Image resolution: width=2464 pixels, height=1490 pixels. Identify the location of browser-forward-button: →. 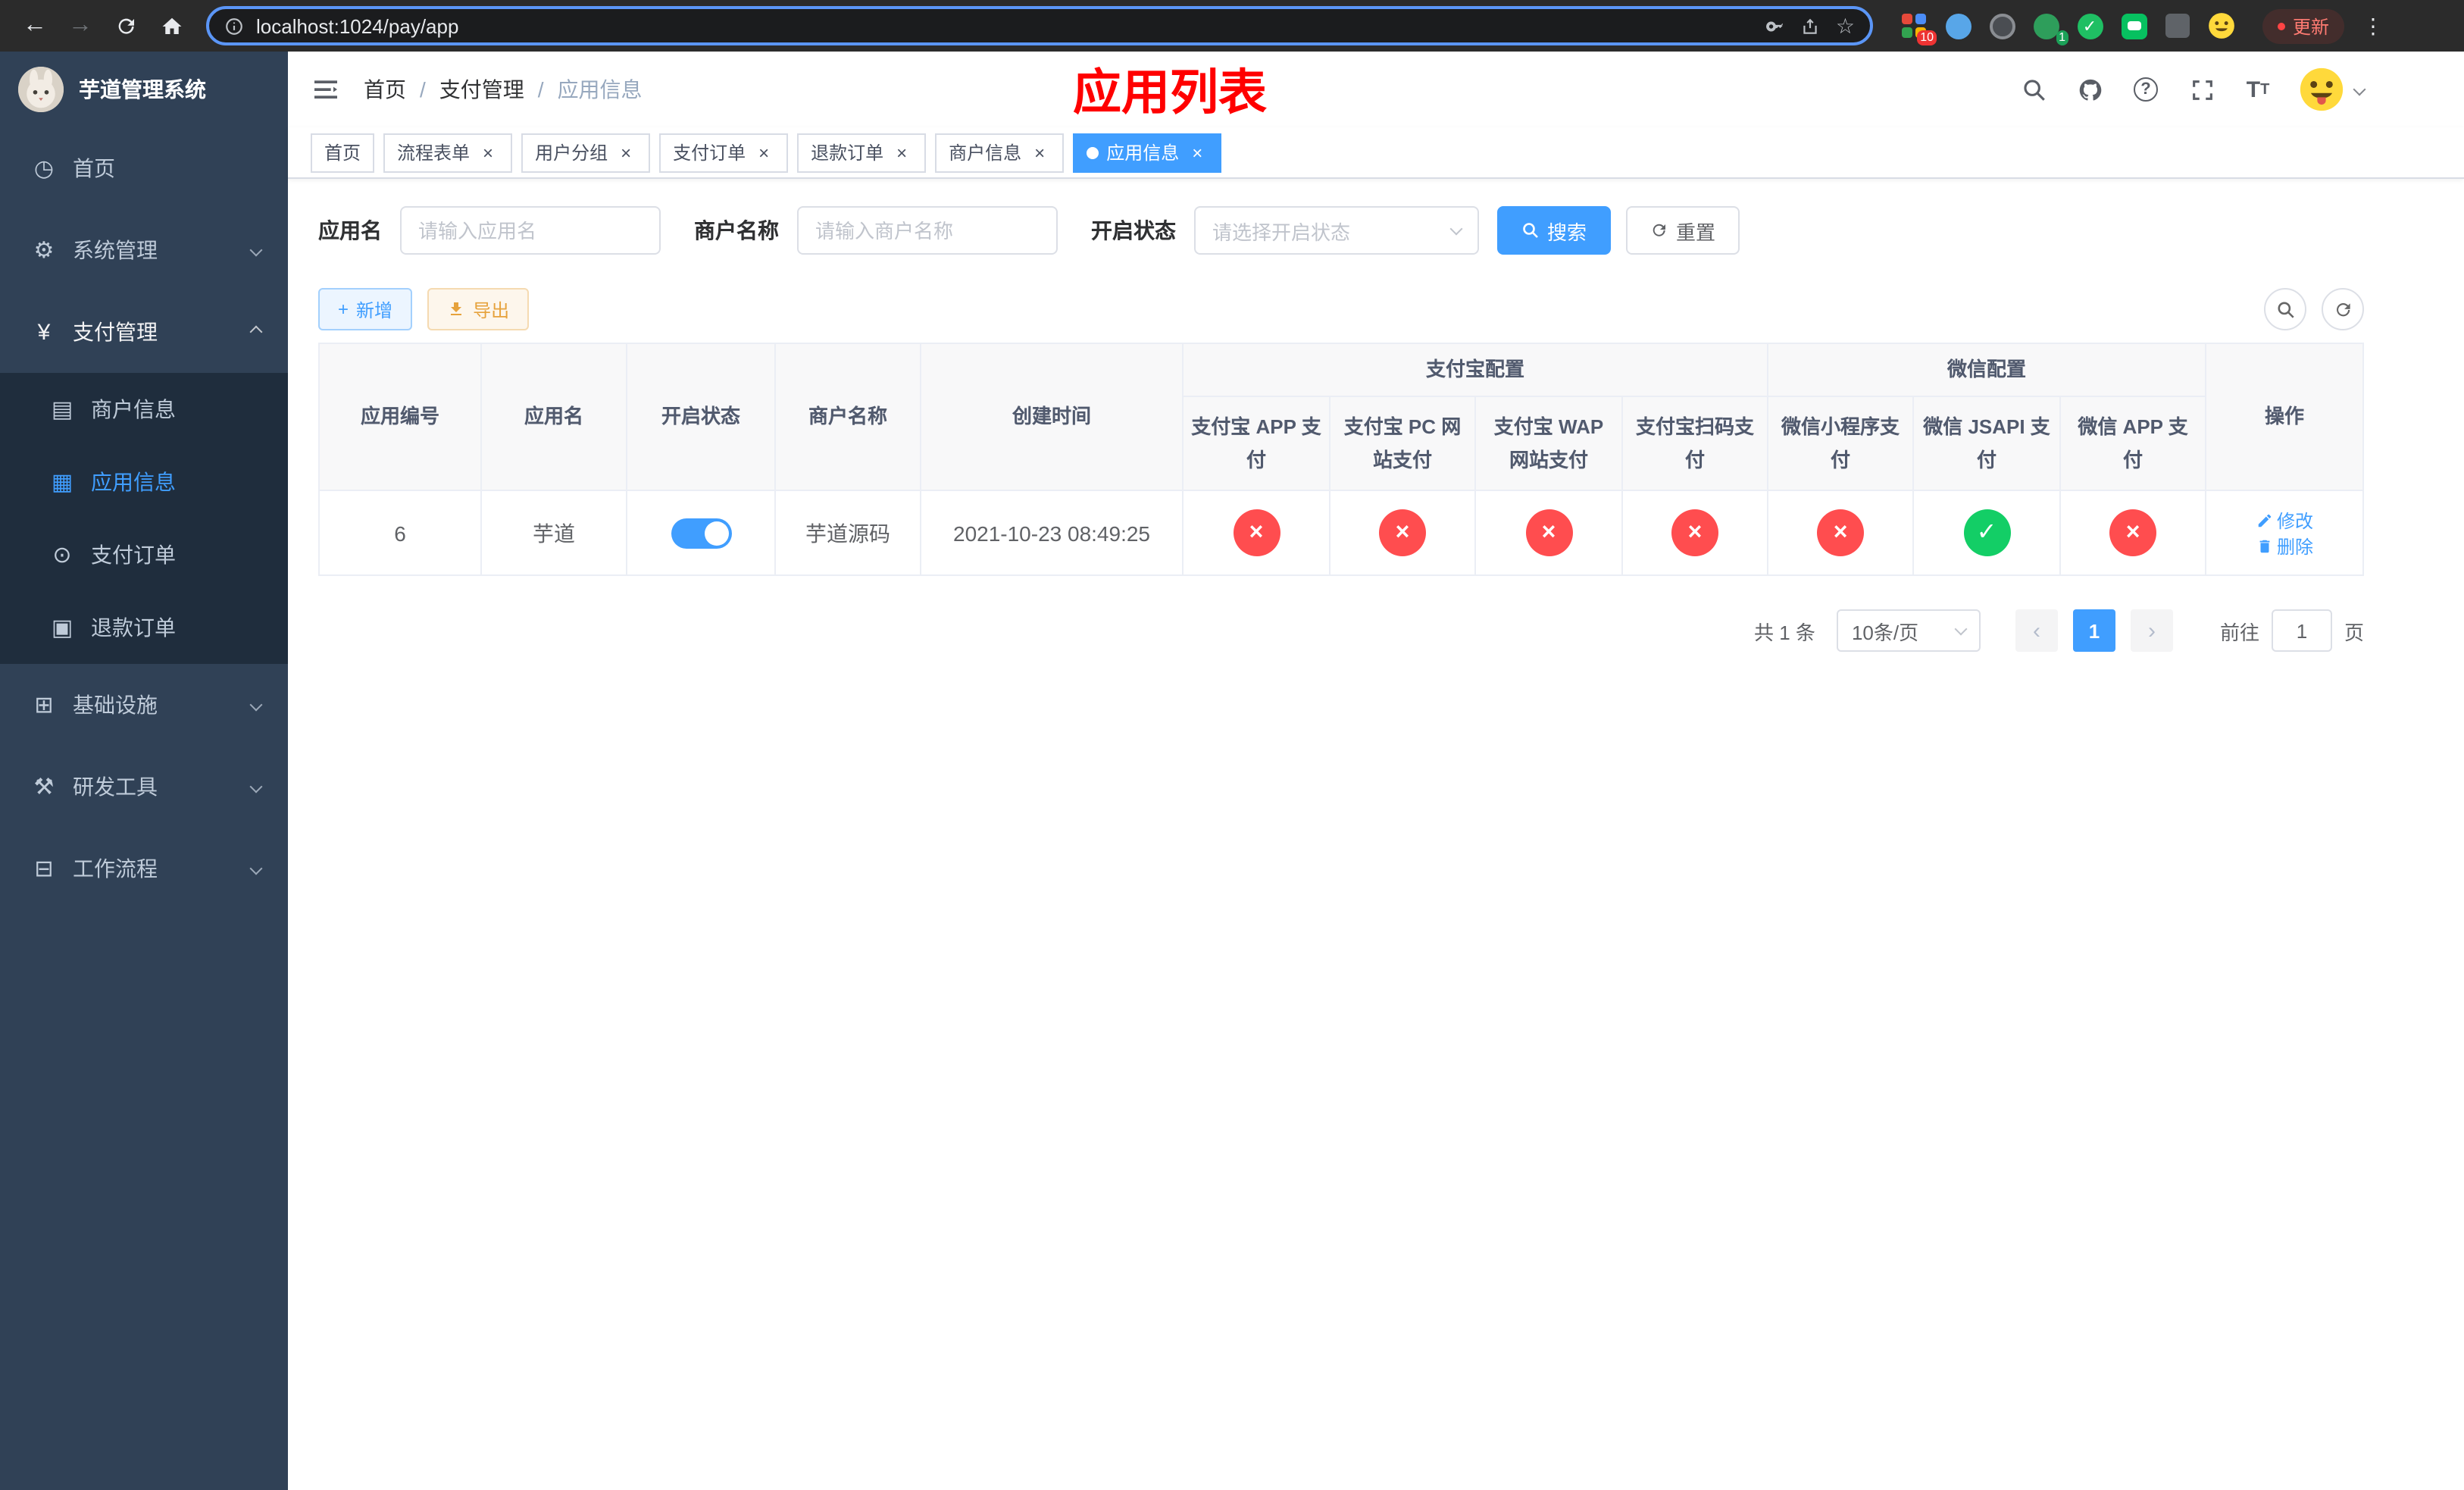
(80, 26).